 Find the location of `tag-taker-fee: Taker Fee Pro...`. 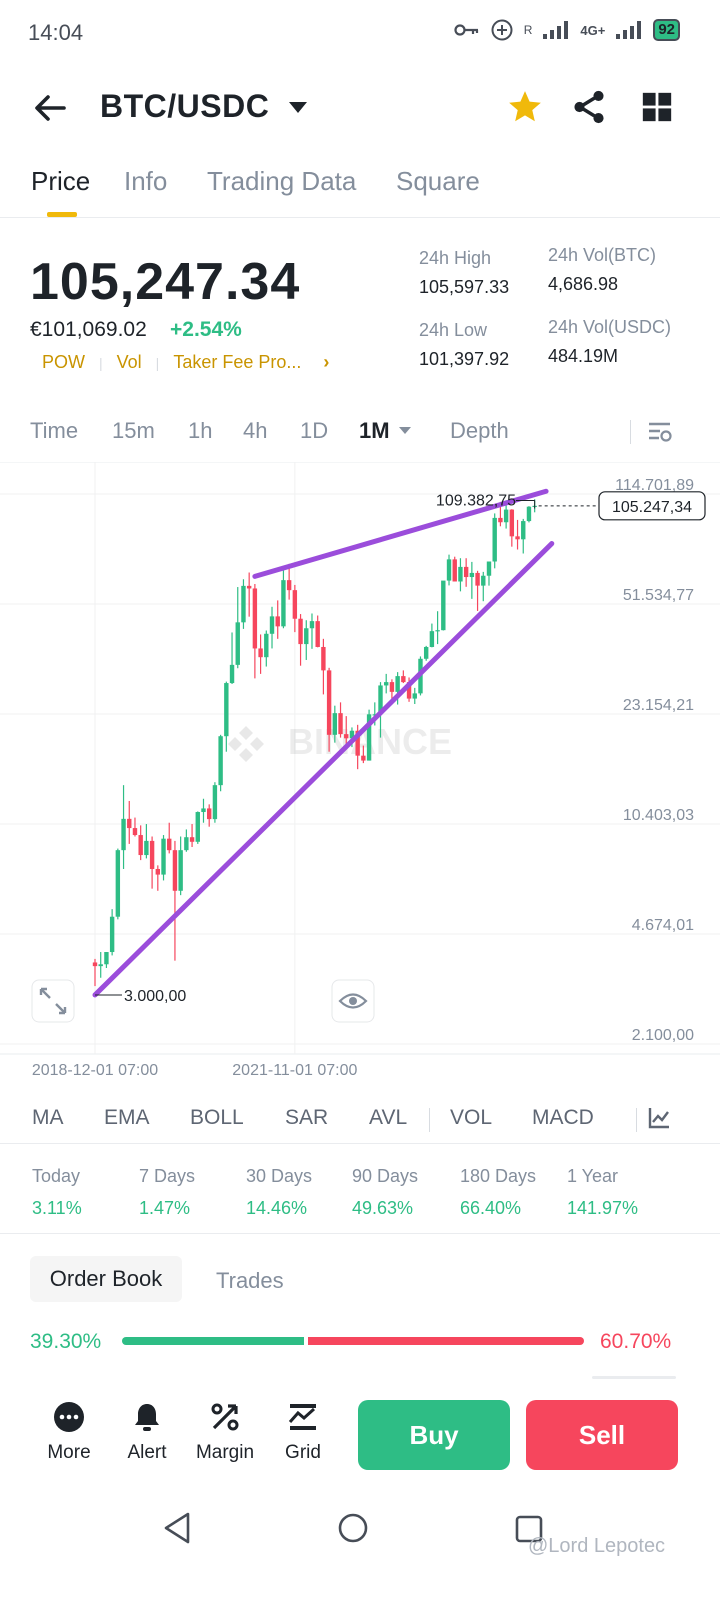

tag-taker-fee: Taker Fee Pro... is located at coordinates (237, 362).